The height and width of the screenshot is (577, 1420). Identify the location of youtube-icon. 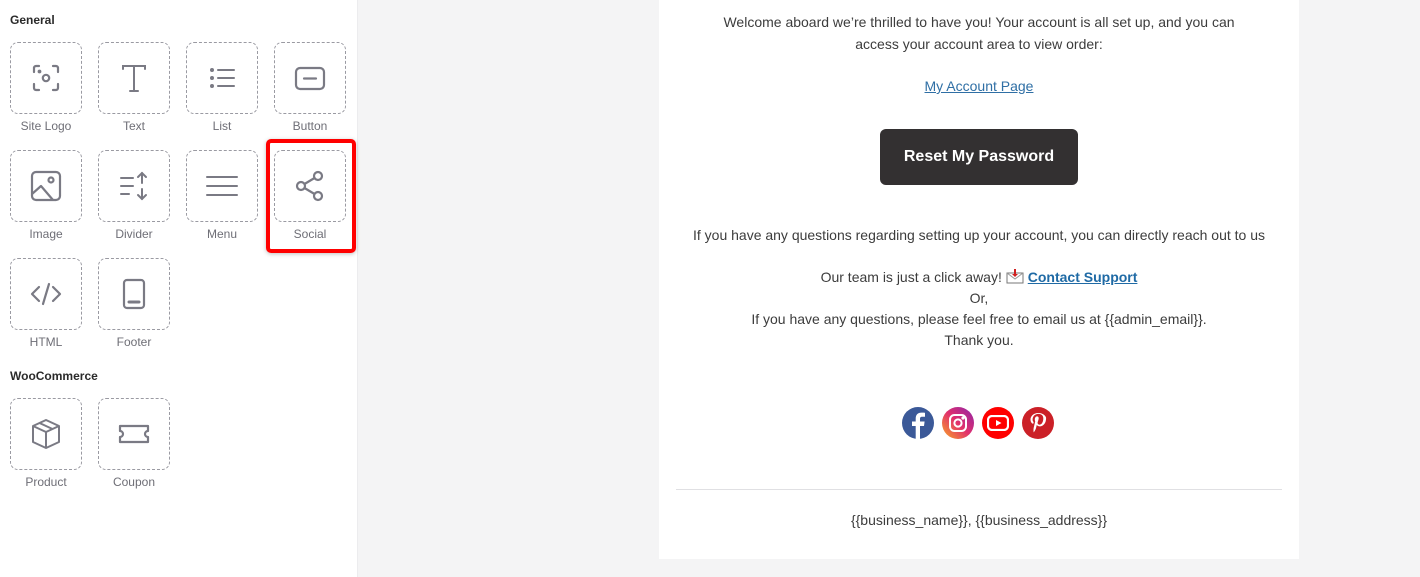
(998, 423).